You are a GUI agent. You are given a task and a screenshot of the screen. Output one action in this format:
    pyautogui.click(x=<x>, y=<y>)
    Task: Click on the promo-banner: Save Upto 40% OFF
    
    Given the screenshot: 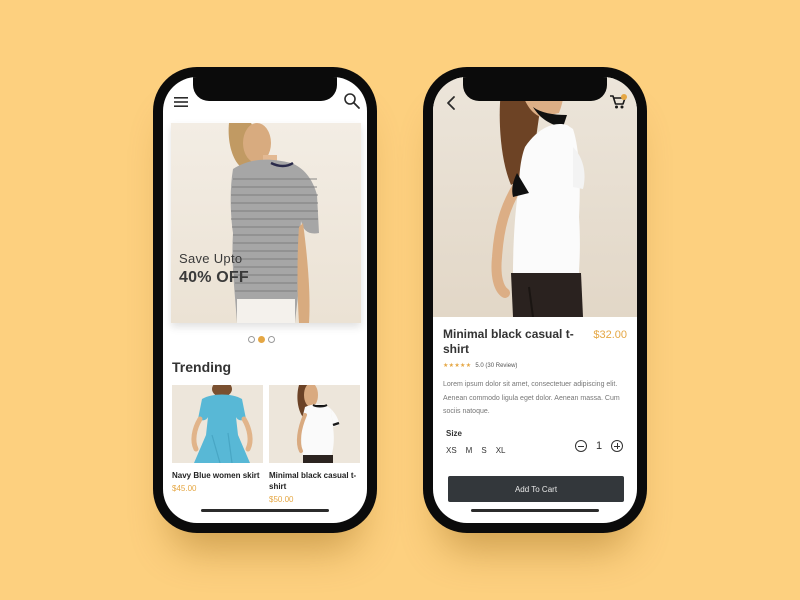 What is the action you would take?
    pyautogui.click(x=266, y=223)
    